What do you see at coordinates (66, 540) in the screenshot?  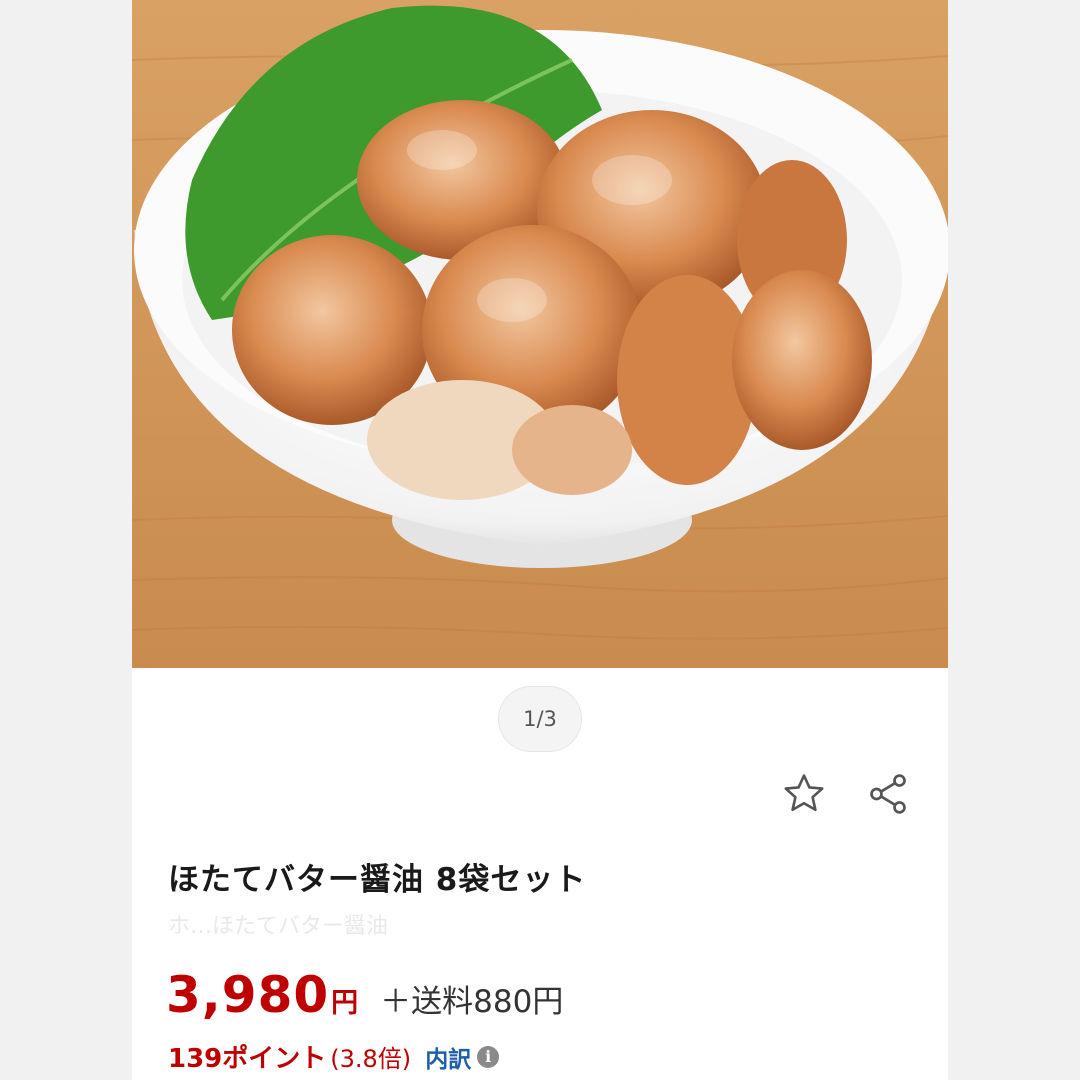 I see `left-margin` at bounding box center [66, 540].